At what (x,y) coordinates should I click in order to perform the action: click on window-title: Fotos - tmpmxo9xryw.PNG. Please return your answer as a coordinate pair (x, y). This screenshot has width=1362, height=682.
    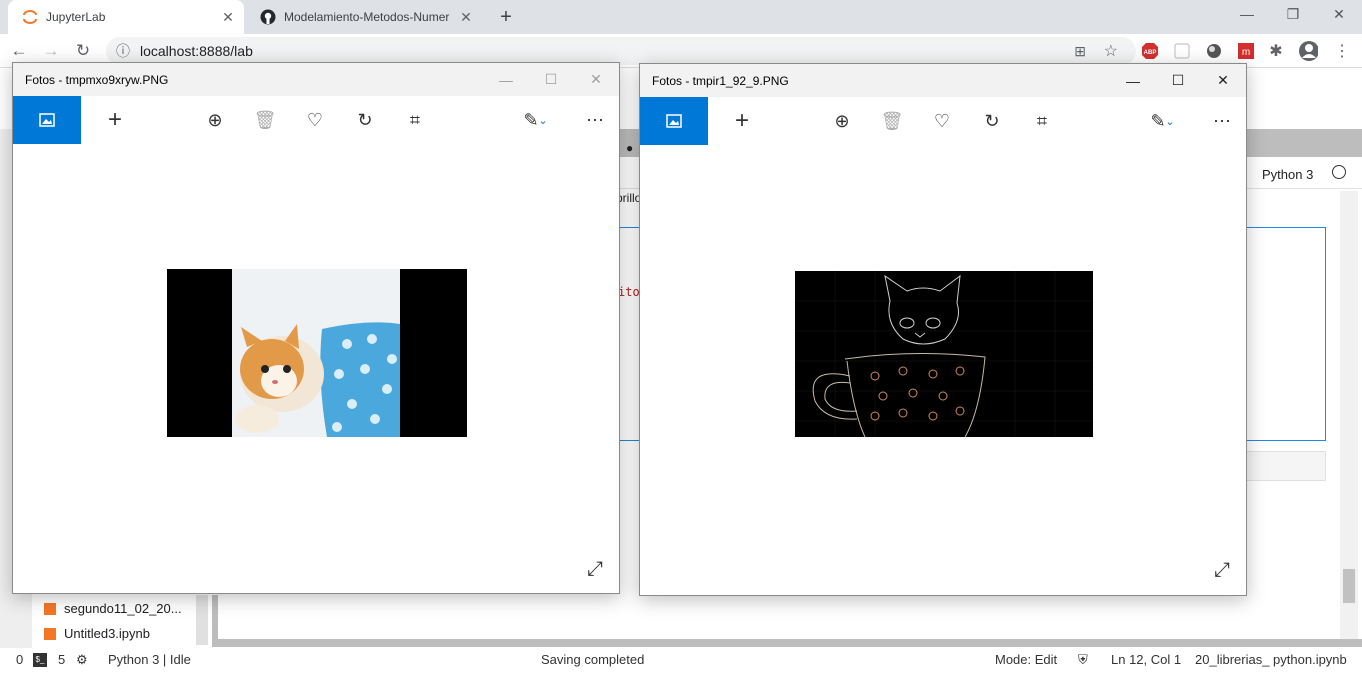
    Looking at the image, I should click on (97, 79).